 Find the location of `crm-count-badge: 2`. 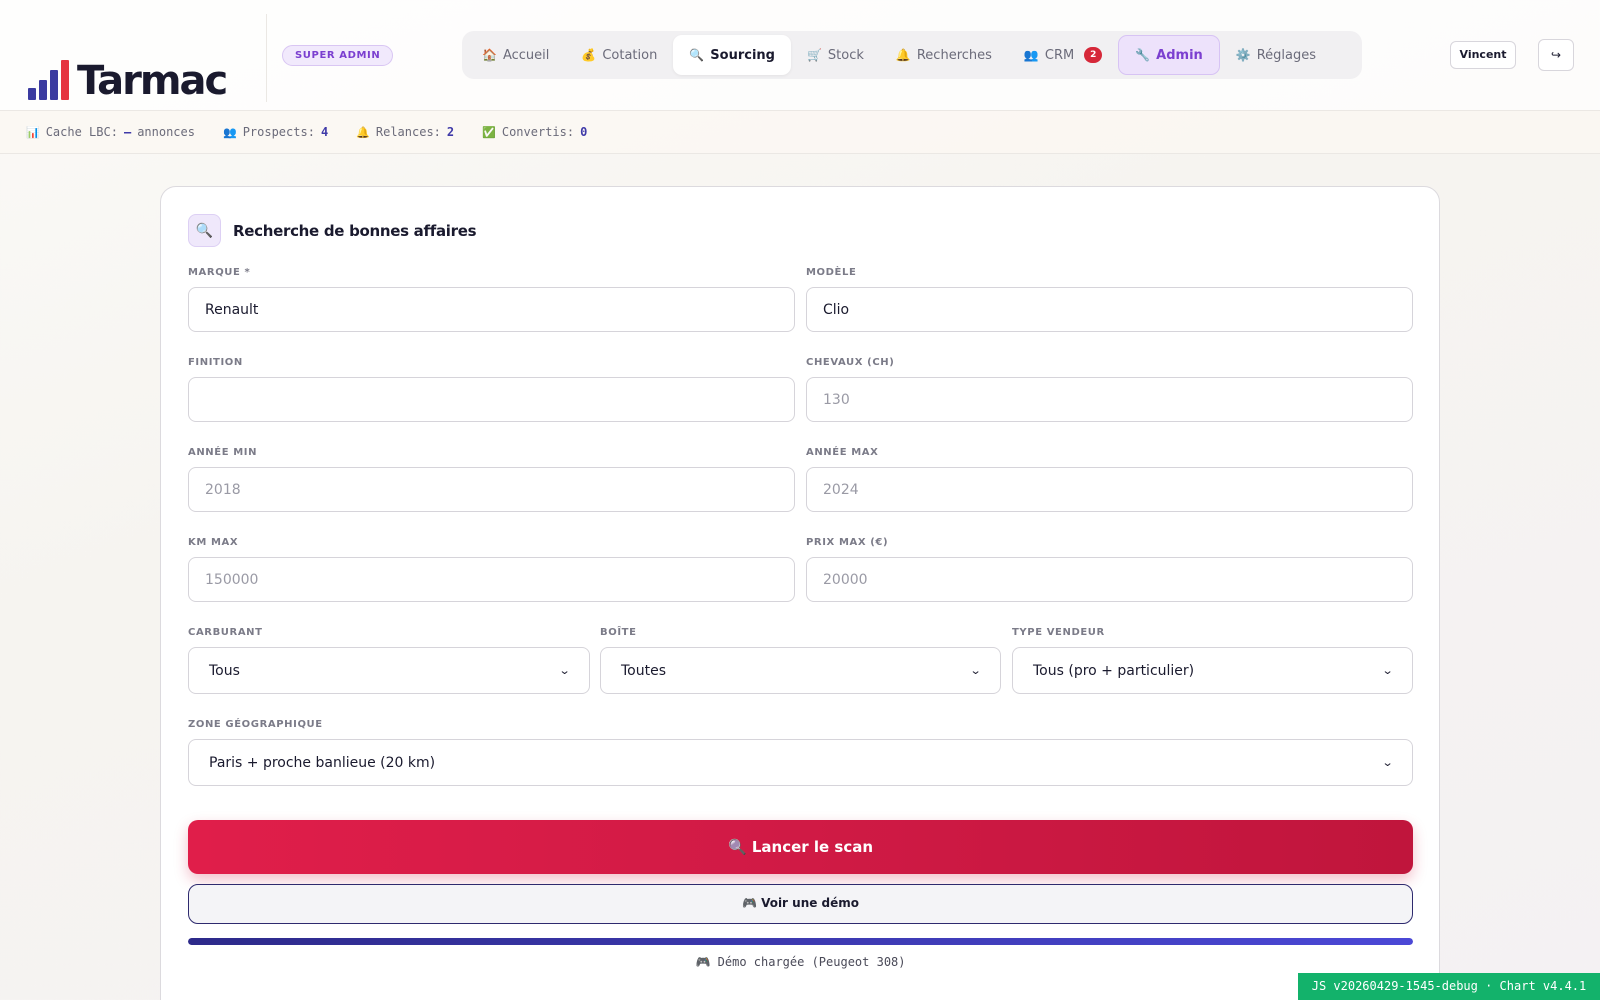

crm-count-badge: 2 is located at coordinates (1093, 55).